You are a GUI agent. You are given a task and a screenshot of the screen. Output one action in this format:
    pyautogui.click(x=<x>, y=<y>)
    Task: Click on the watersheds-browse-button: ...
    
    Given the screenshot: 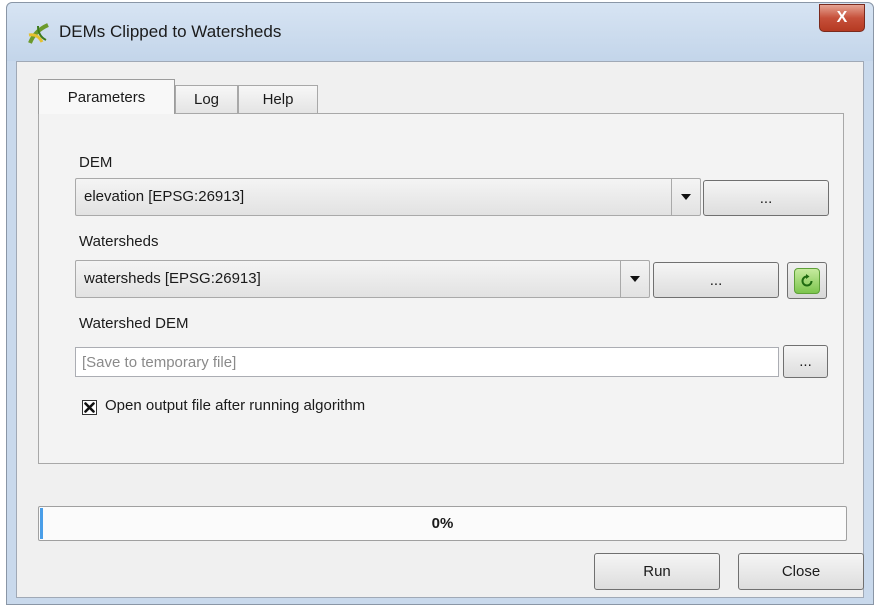 What is the action you would take?
    pyautogui.click(x=716, y=280)
    